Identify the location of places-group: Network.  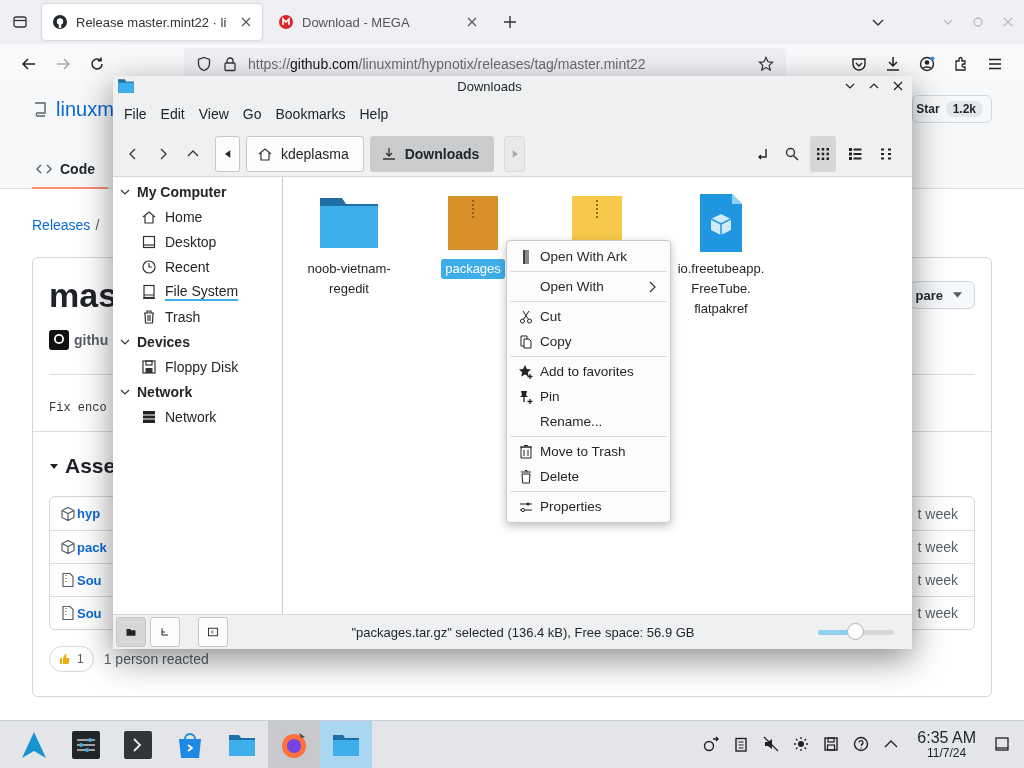
(197, 391).